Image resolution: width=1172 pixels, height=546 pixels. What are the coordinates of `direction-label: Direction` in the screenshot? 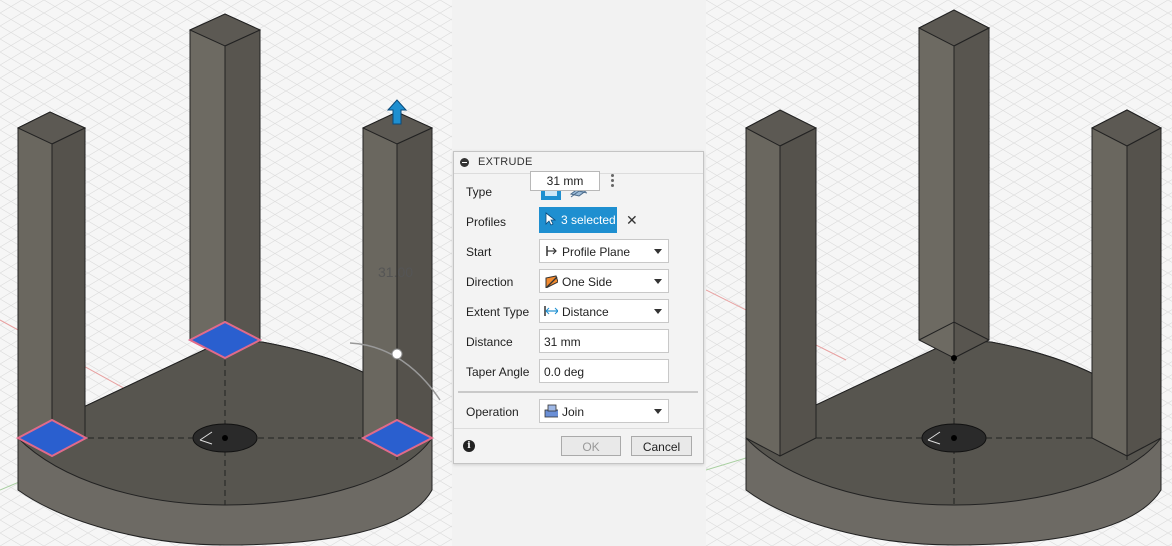 It's located at (490, 282).